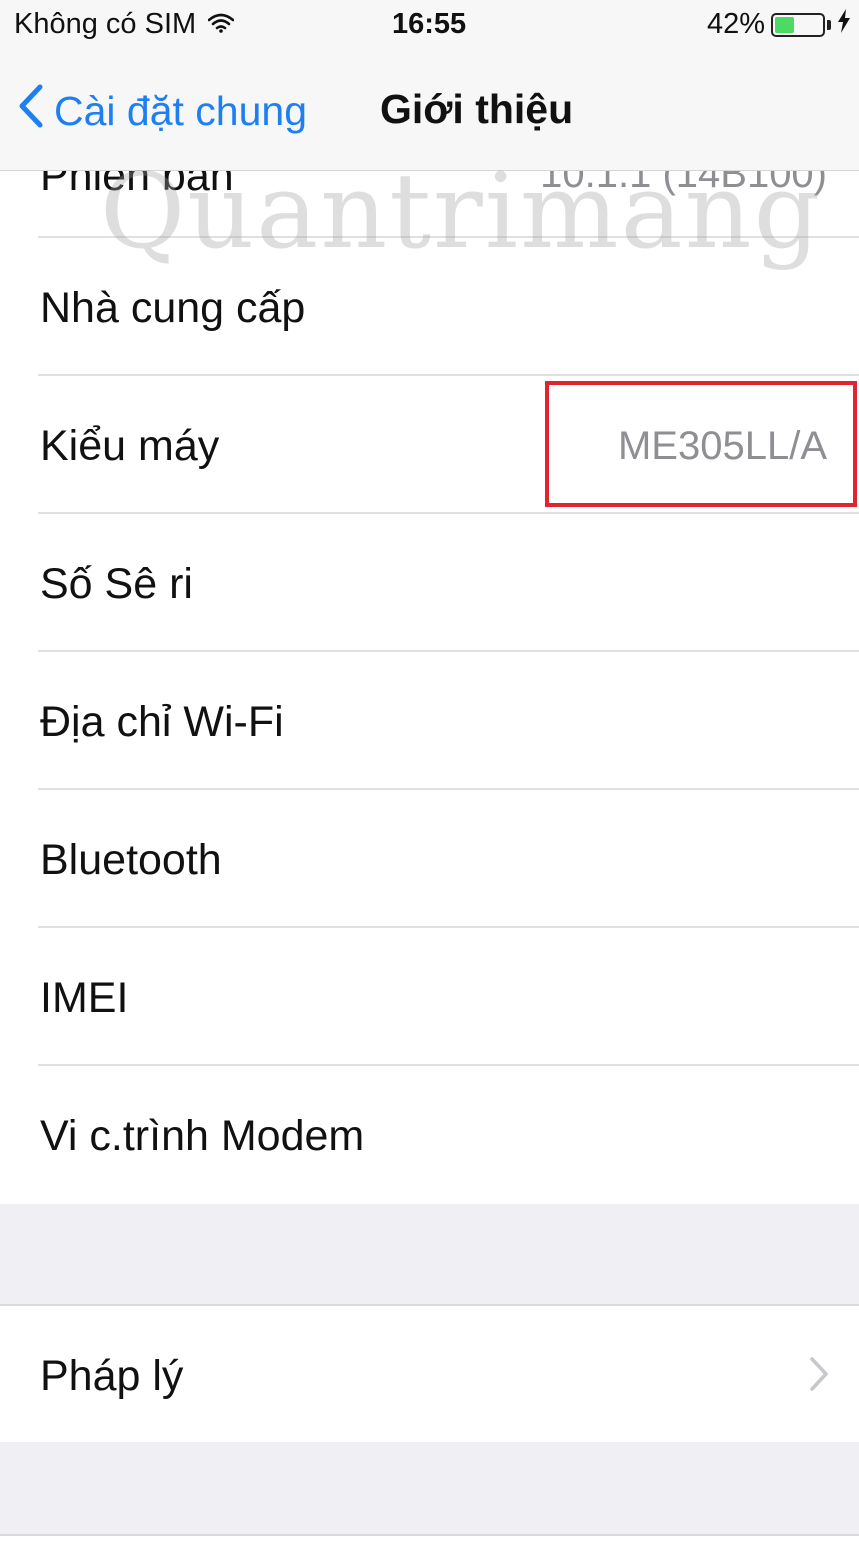  I want to click on back-button: Cài đặt chung, so click(162, 111).